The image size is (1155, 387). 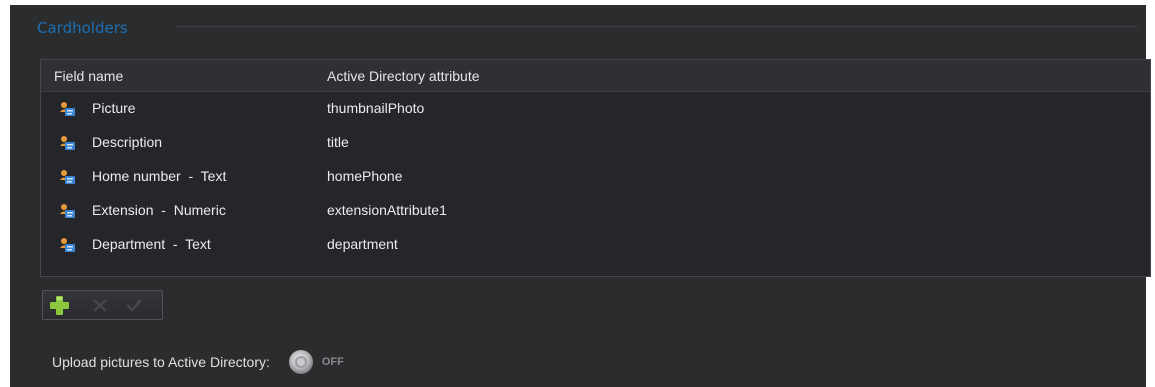 I want to click on toggle-knob-icon, so click(x=300, y=362).